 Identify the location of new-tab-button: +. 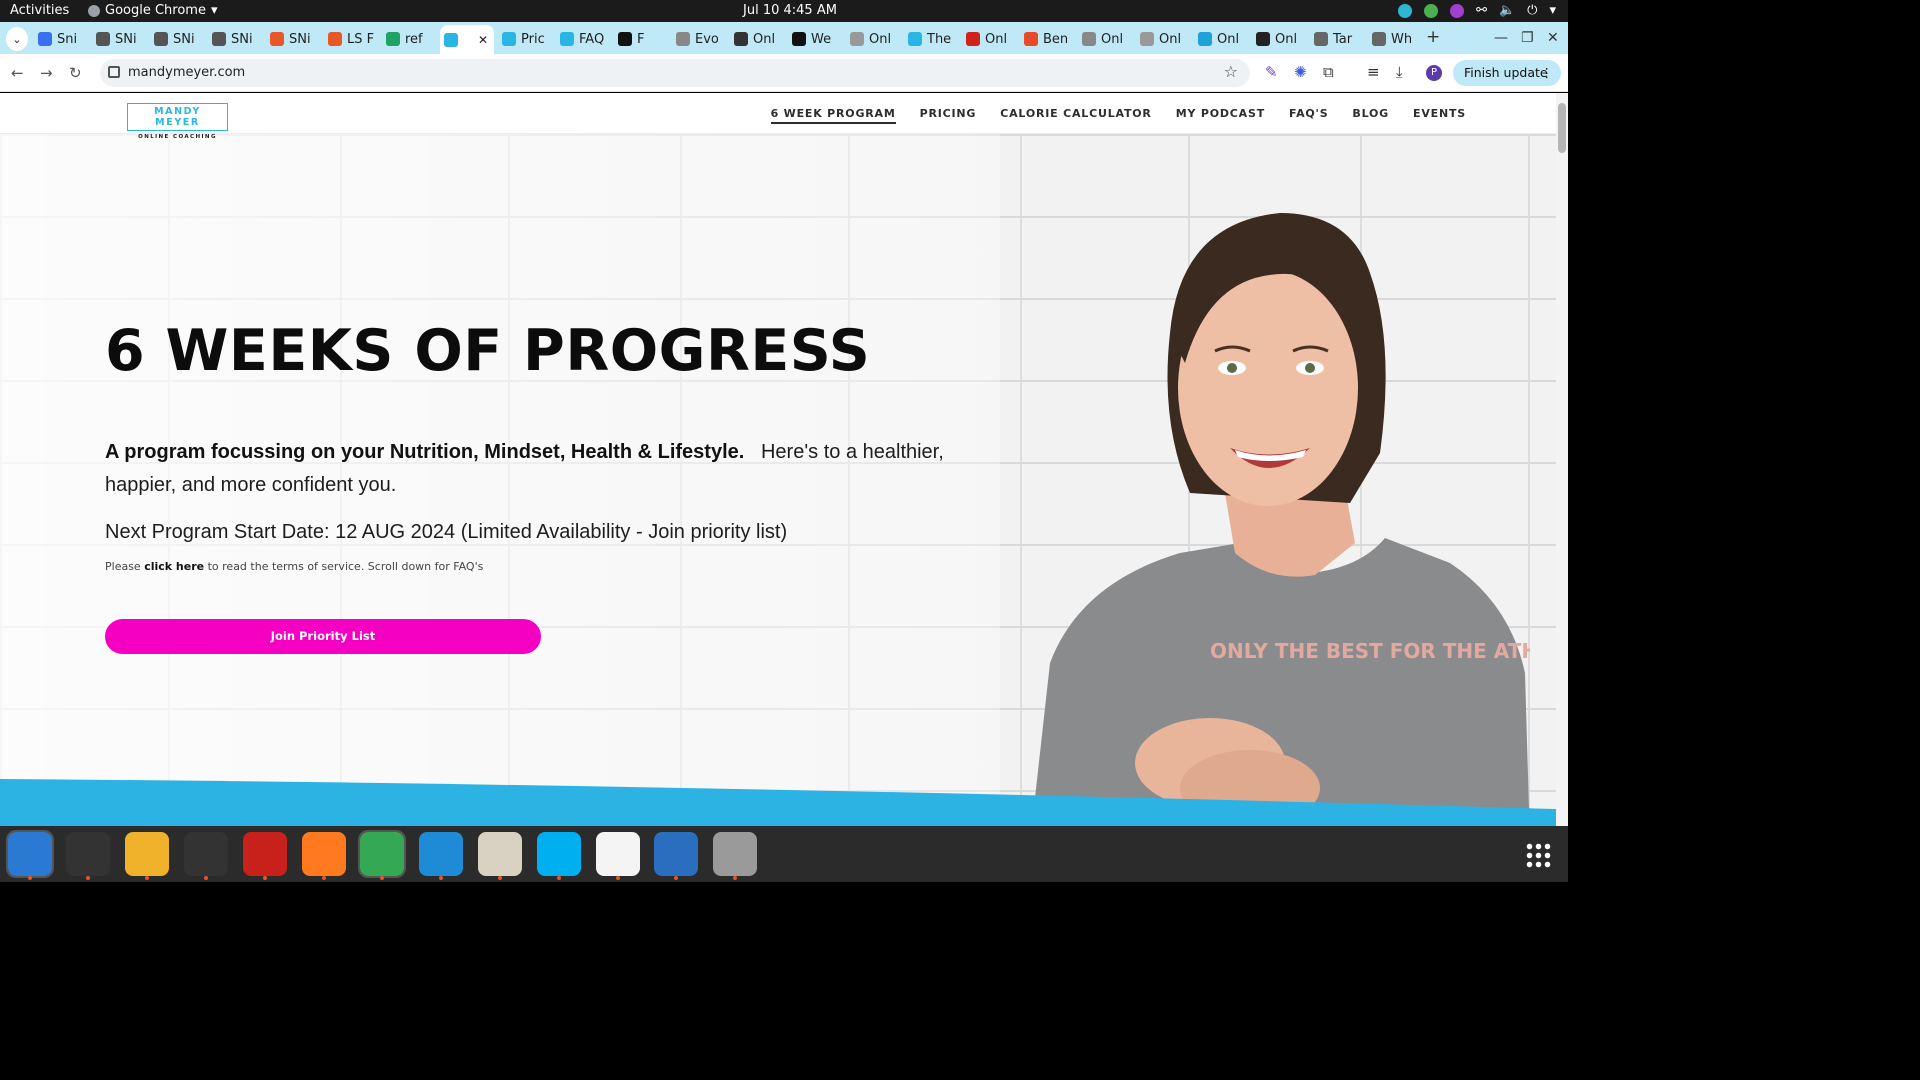
(1433, 37).